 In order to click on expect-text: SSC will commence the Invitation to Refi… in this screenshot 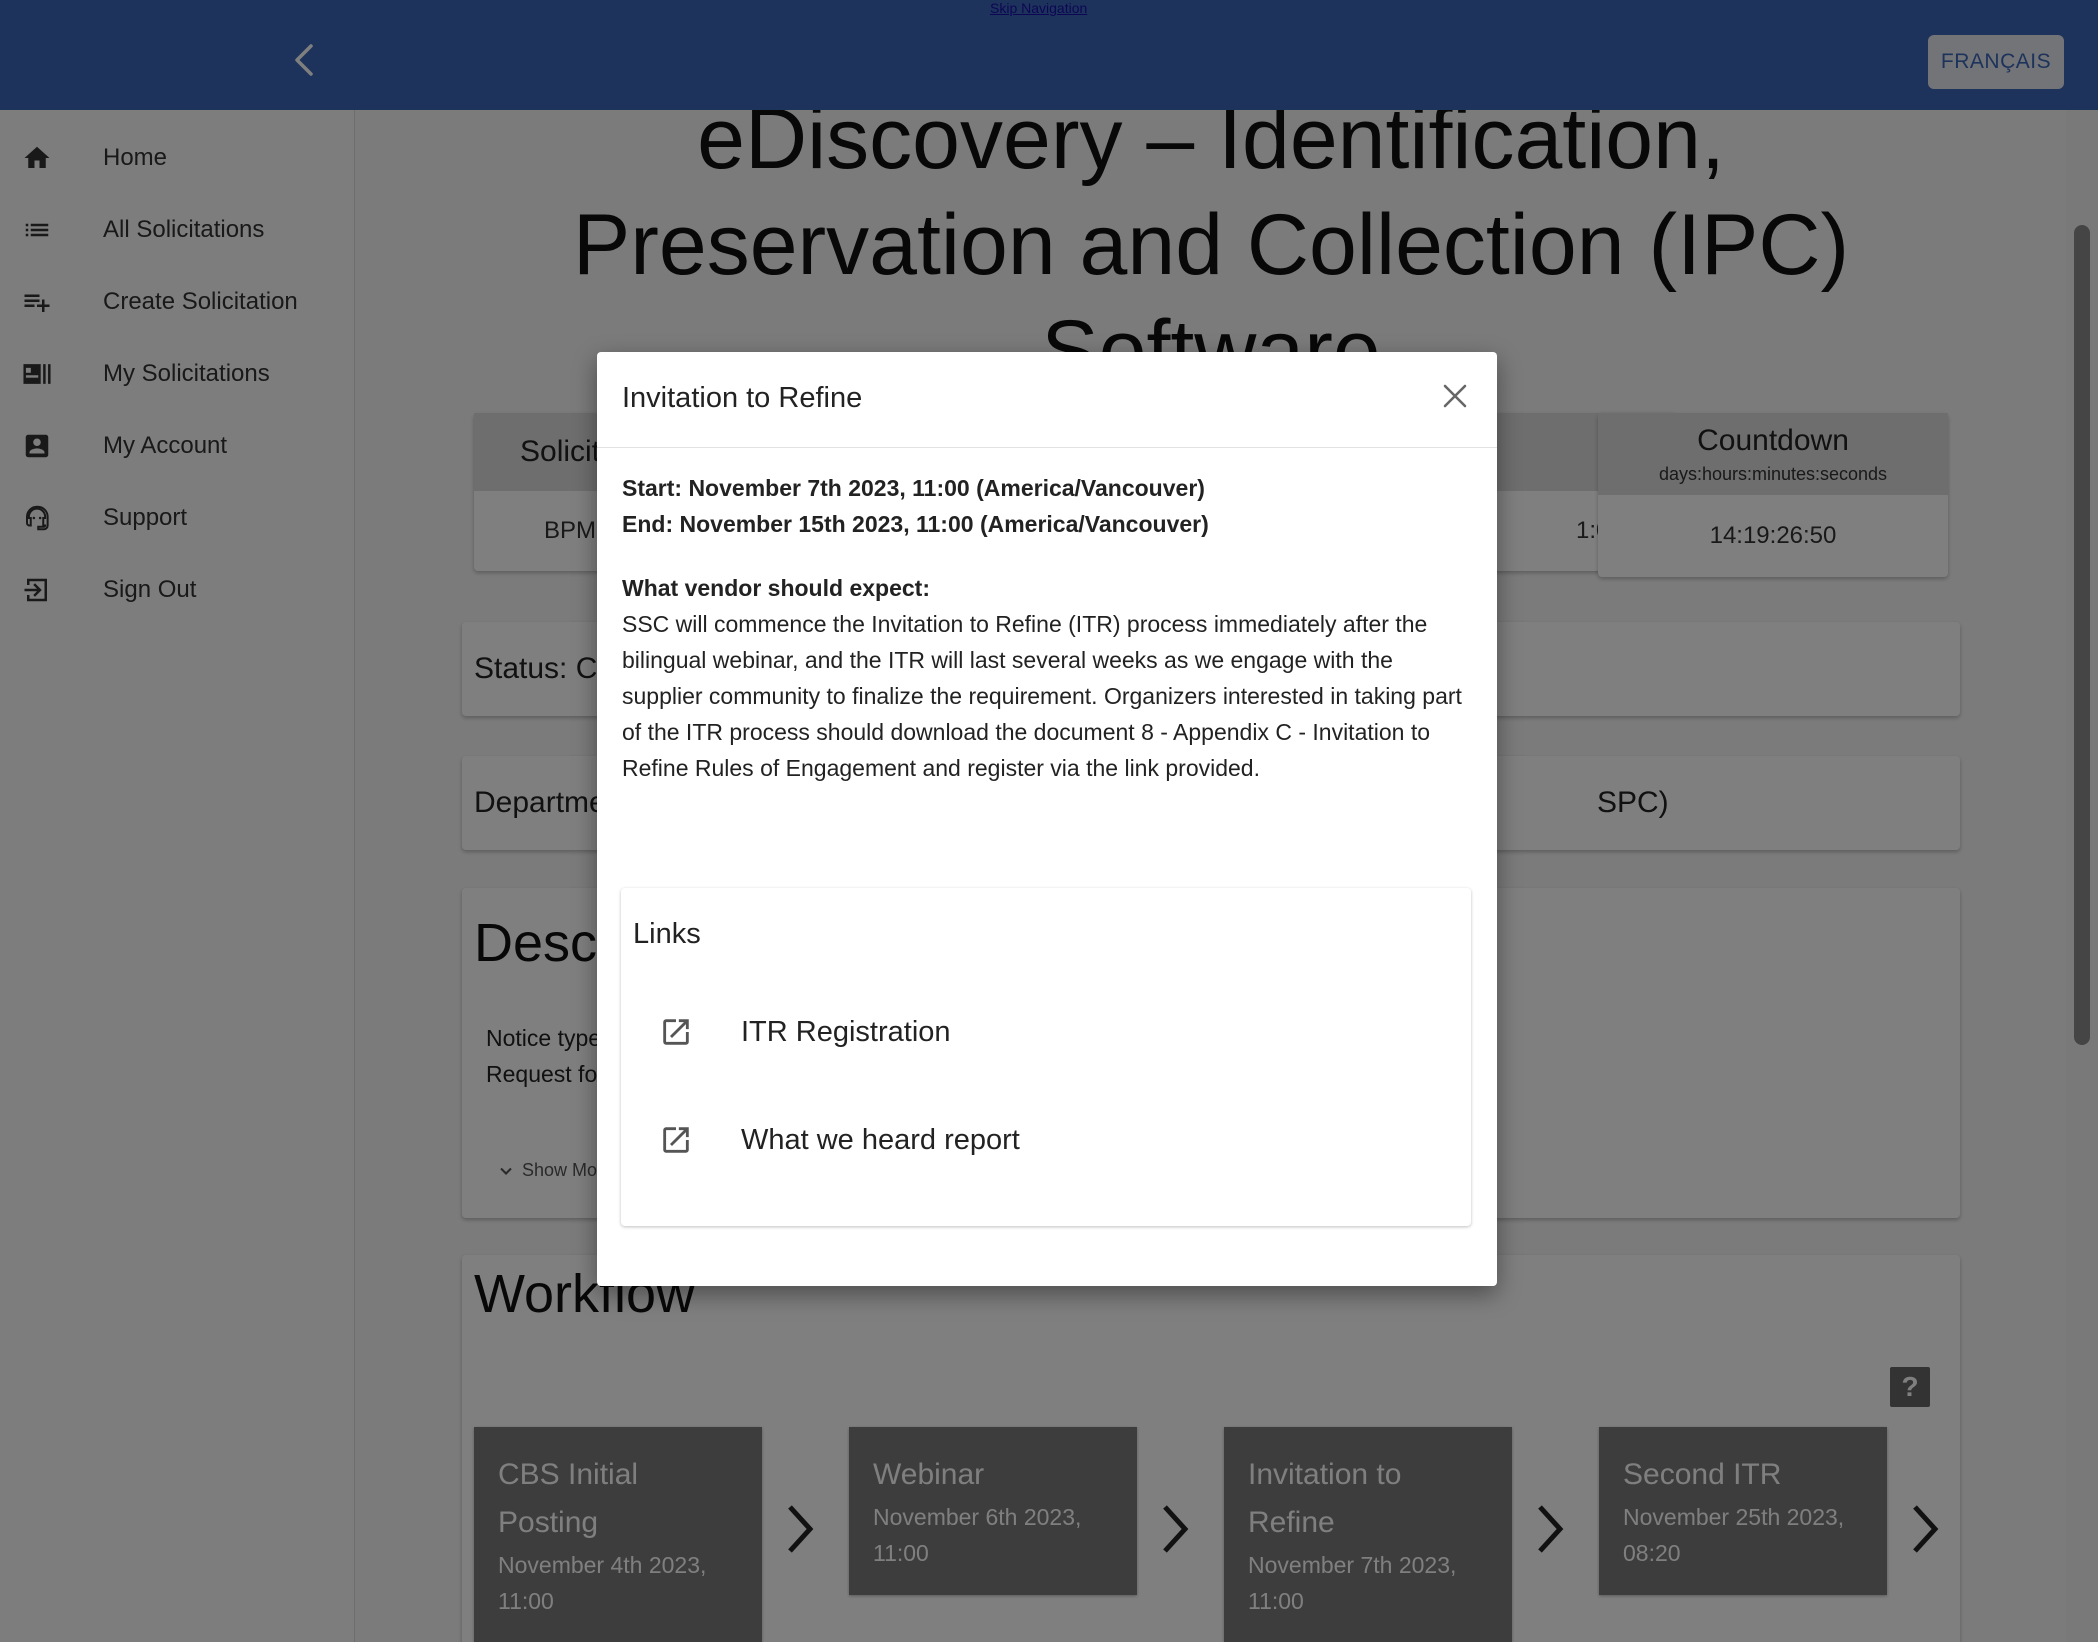, I will do `click(1042, 696)`.